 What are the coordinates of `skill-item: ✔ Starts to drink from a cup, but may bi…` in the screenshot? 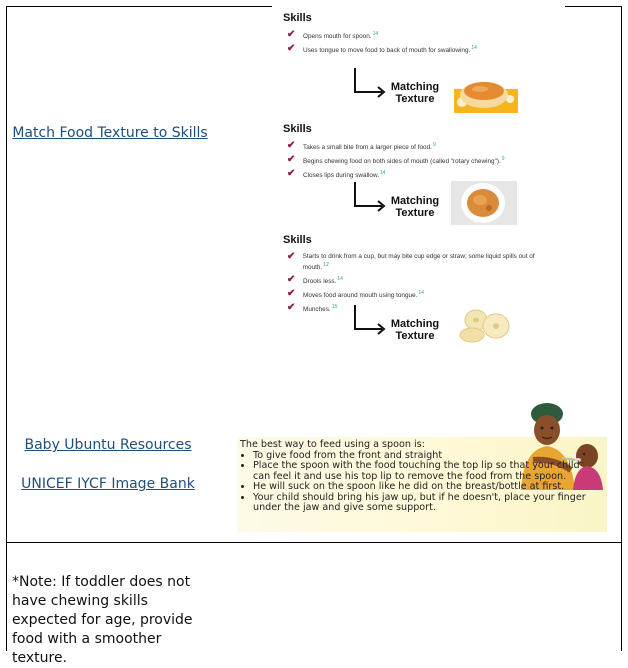 It's located at (411, 261).